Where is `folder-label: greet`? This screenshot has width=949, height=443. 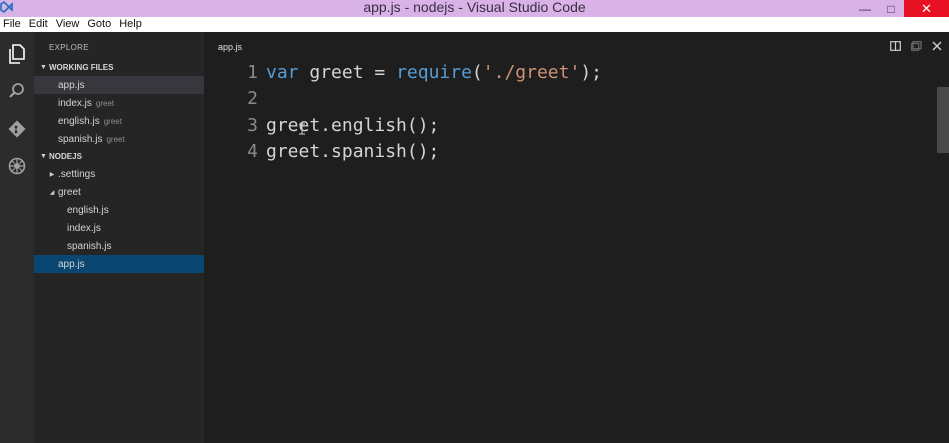 folder-label: greet is located at coordinates (69, 192).